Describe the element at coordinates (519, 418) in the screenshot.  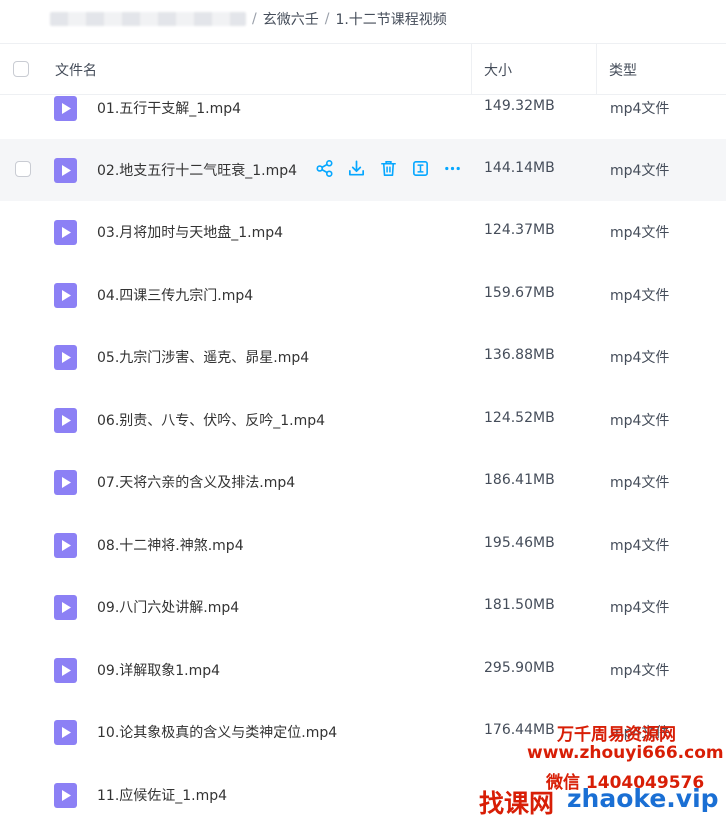
I see `file-size: 124.52MB` at that location.